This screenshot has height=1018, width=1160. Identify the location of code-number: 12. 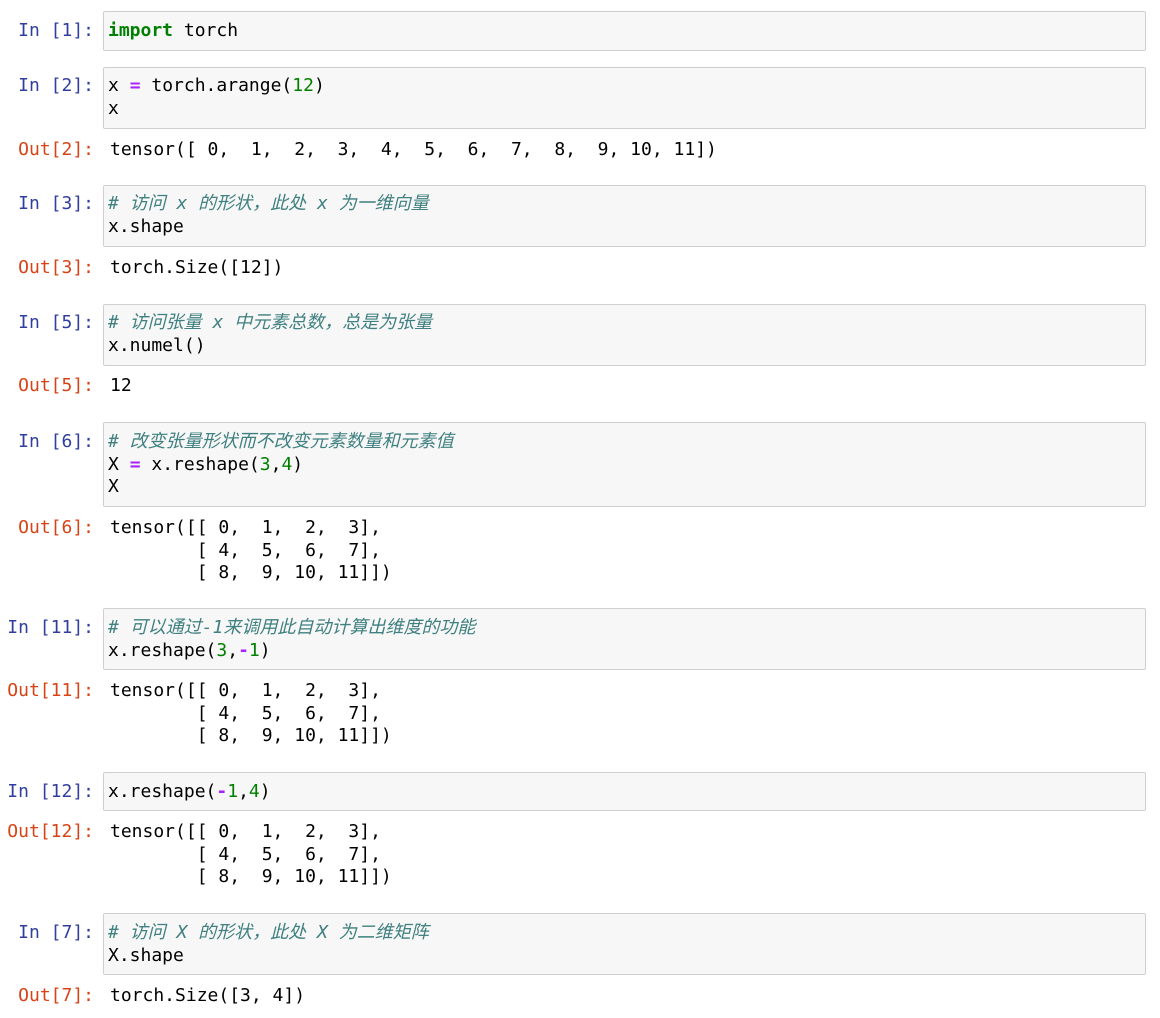
(303, 85).